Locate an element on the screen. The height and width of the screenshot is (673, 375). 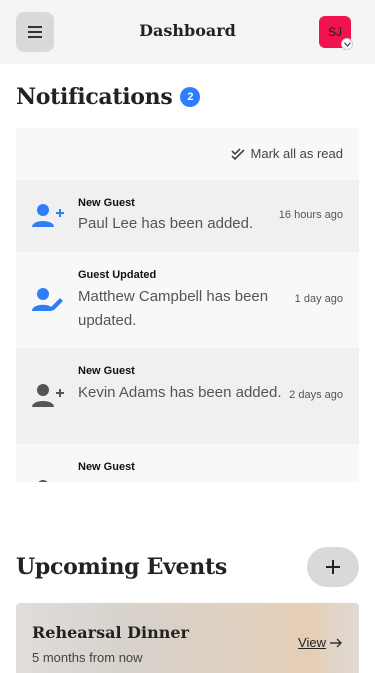
event-card: Rehearsal Dinner 5 months from now View is located at coordinates (187, 638).